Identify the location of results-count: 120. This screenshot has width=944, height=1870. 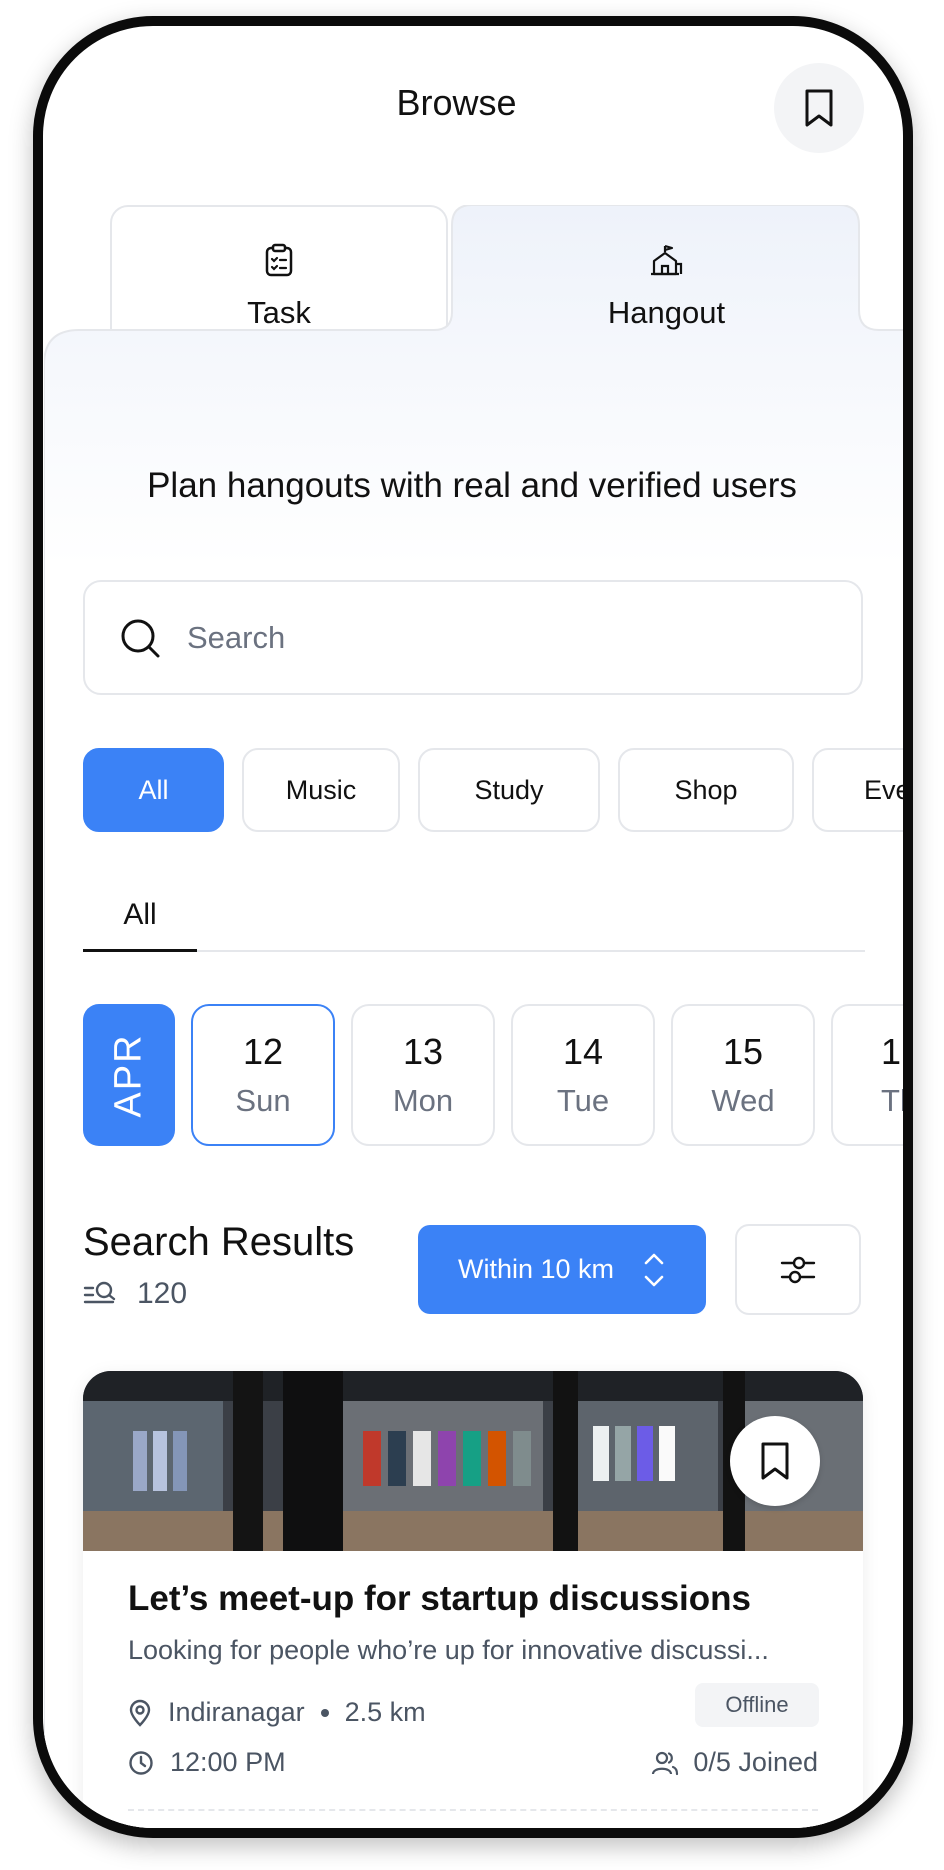
(135, 1294).